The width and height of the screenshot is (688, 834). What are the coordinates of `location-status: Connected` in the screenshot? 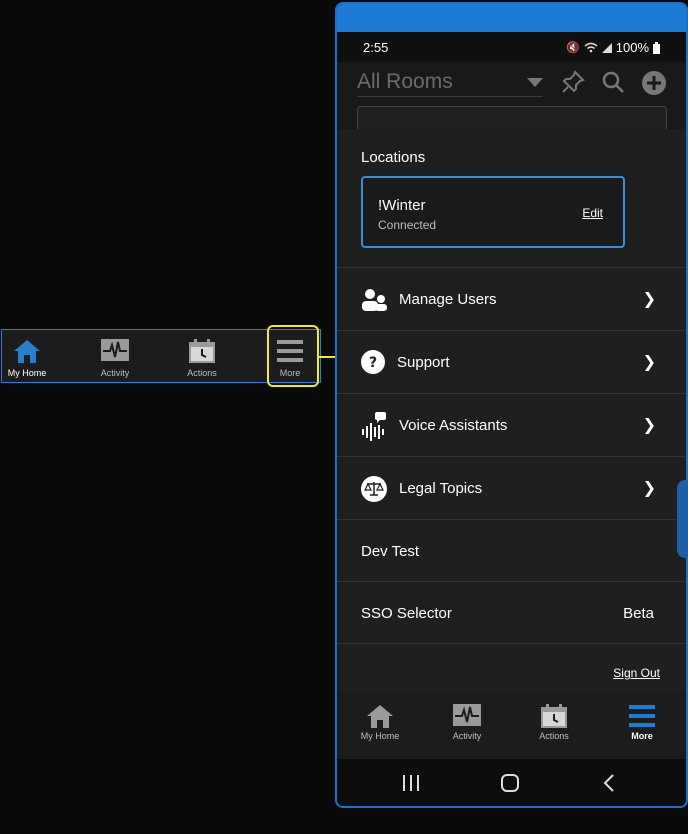 It's located at (407, 225).